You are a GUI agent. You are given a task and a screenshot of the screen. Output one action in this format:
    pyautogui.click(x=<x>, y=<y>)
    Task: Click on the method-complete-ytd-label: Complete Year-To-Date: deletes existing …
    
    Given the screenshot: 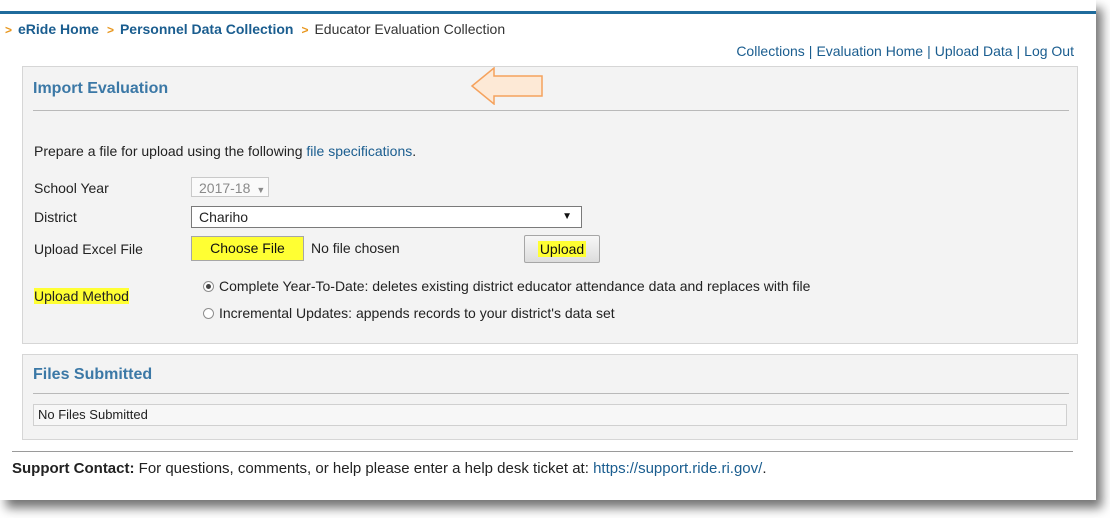 What is the action you would take?
    pyautogui.click(x=515, y=286)
    